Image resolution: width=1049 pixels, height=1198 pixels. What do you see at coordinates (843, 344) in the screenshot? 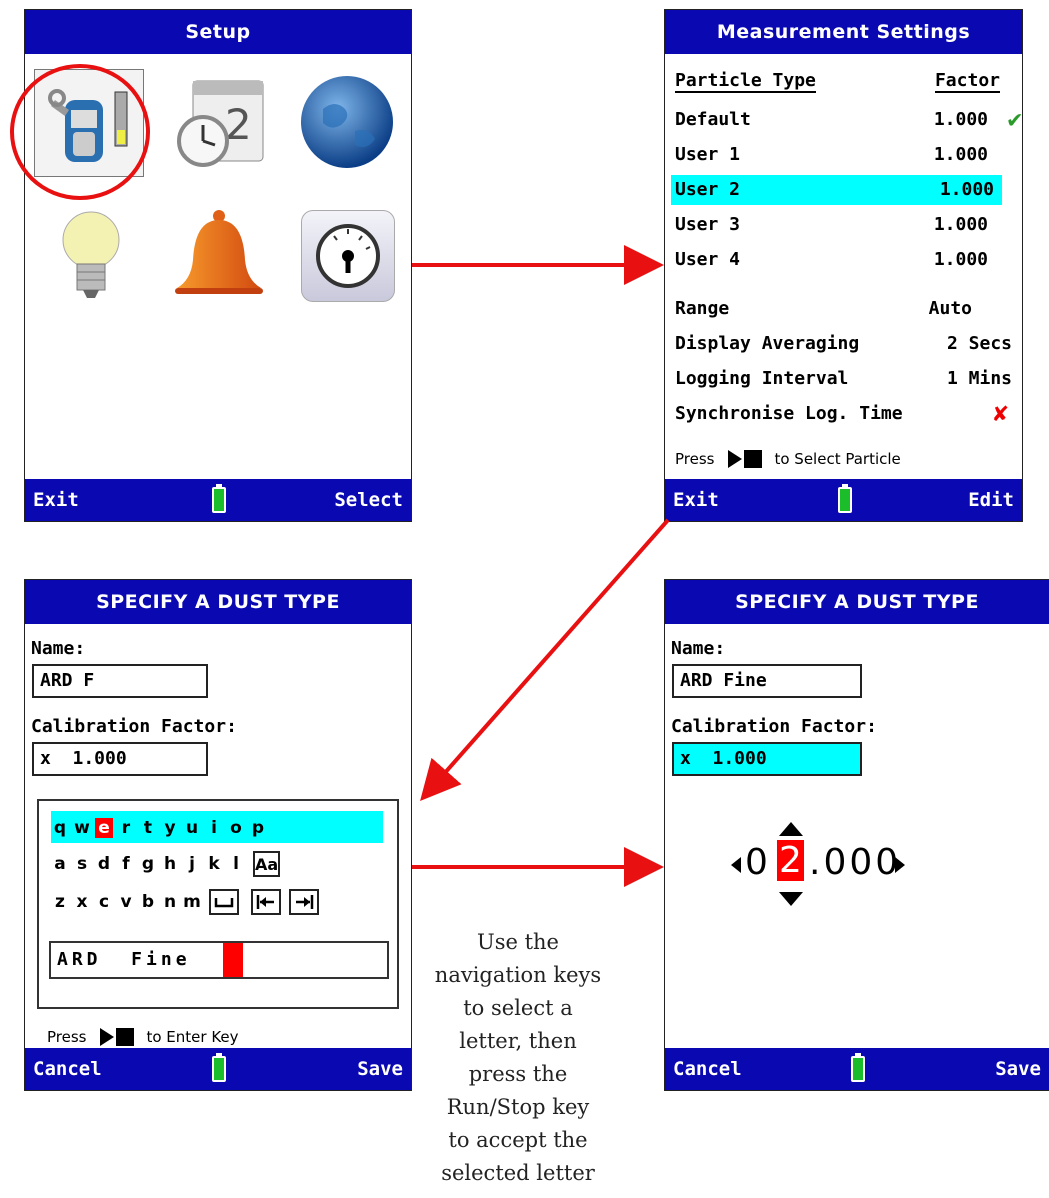
I see `setting-display-averaging: Display Averaging 2 Secs` at bounding box center [843, 344].